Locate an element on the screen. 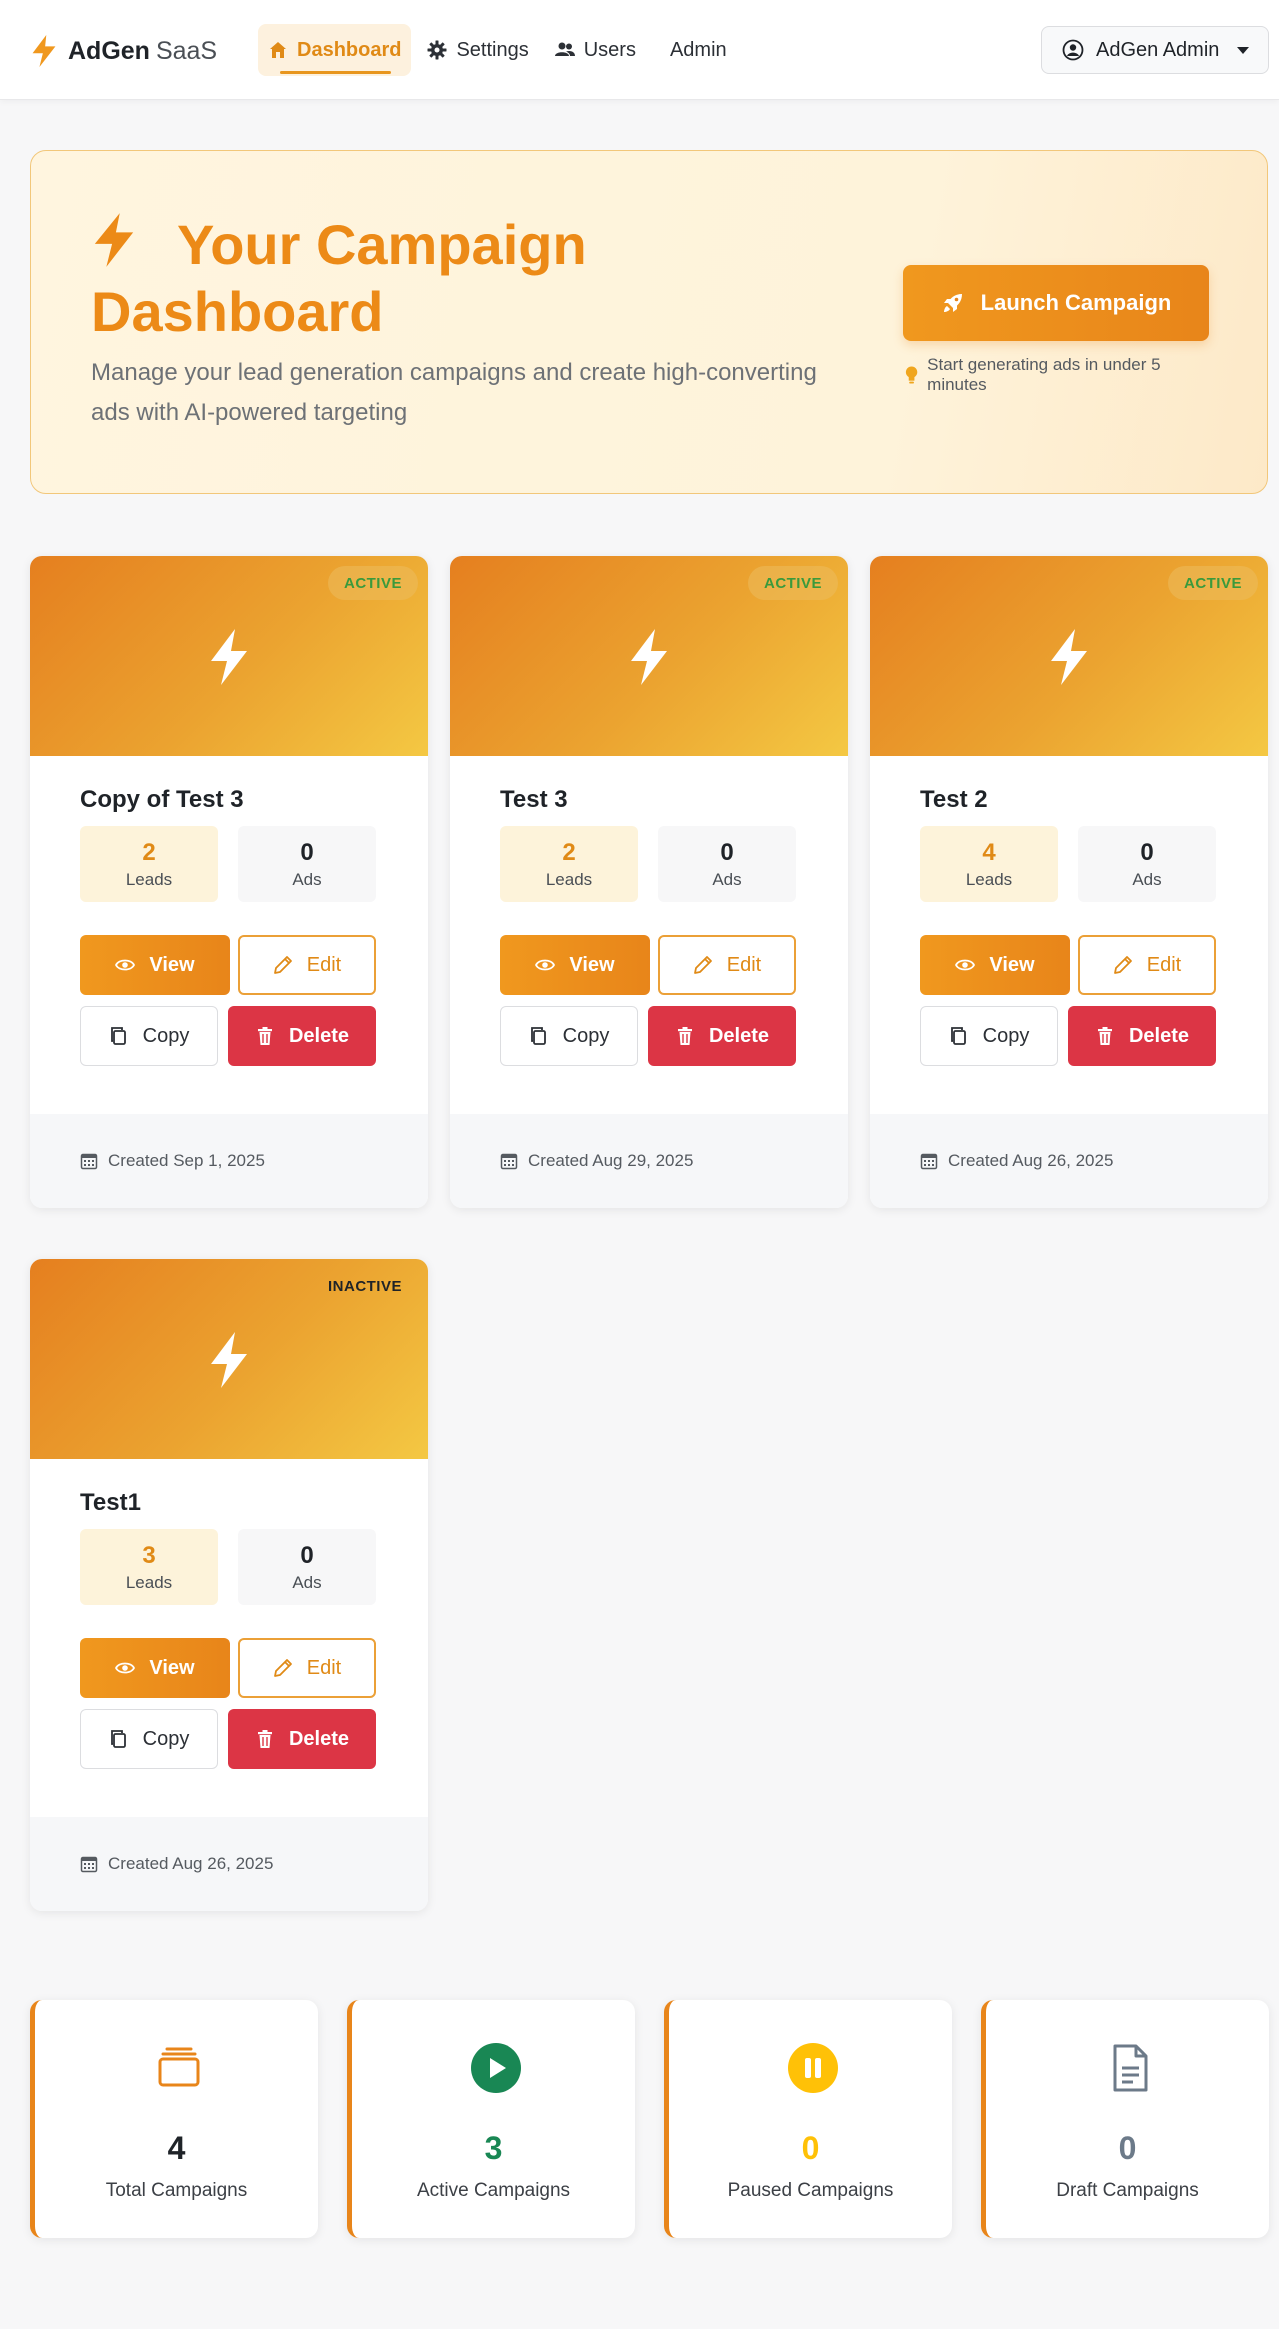  nav-dashboard: Dashboard is located at coordinates (335, 50).